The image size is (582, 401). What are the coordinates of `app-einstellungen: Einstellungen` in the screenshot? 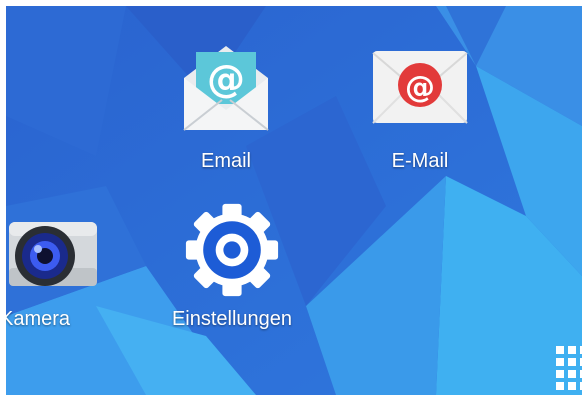 It's located at (232, 272).